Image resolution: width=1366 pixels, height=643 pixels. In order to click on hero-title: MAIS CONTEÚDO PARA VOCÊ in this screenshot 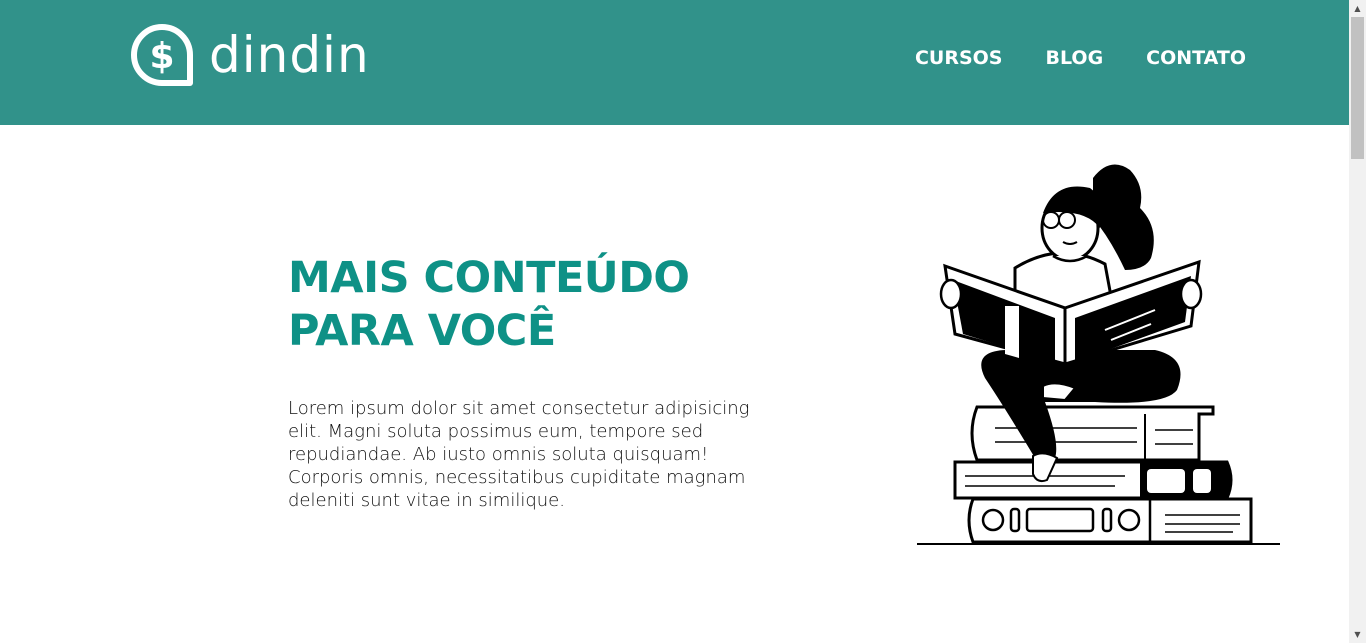, I will do `click(518, 305)`.